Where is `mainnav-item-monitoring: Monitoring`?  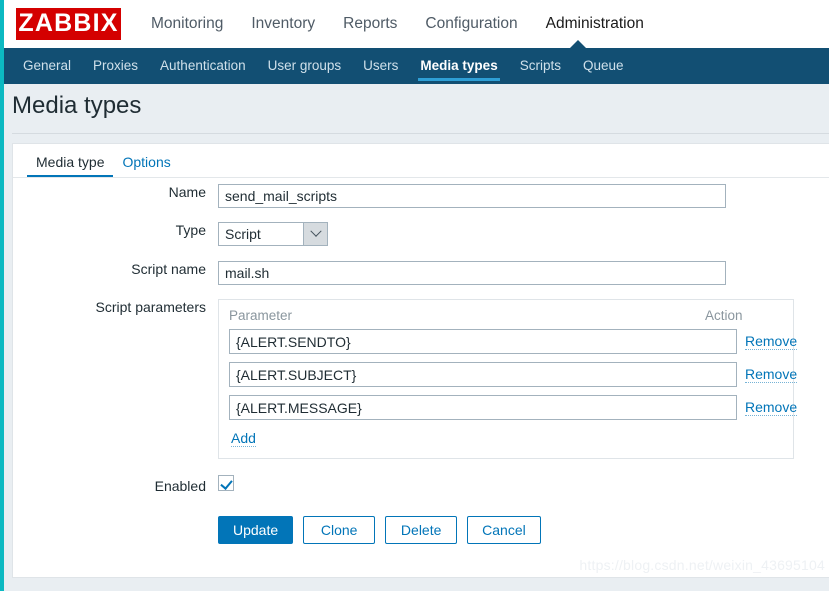 mainnav-item-monitoring: Monitoring is located at coordinates (187, 24).